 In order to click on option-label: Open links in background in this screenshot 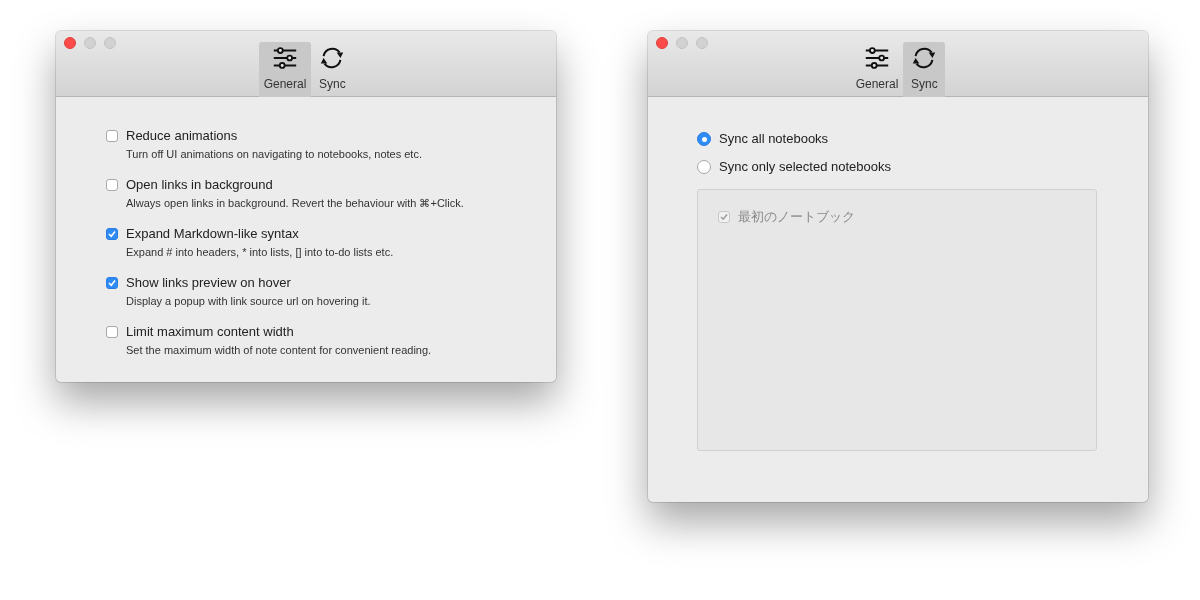, I will do `click(200, 185)`.